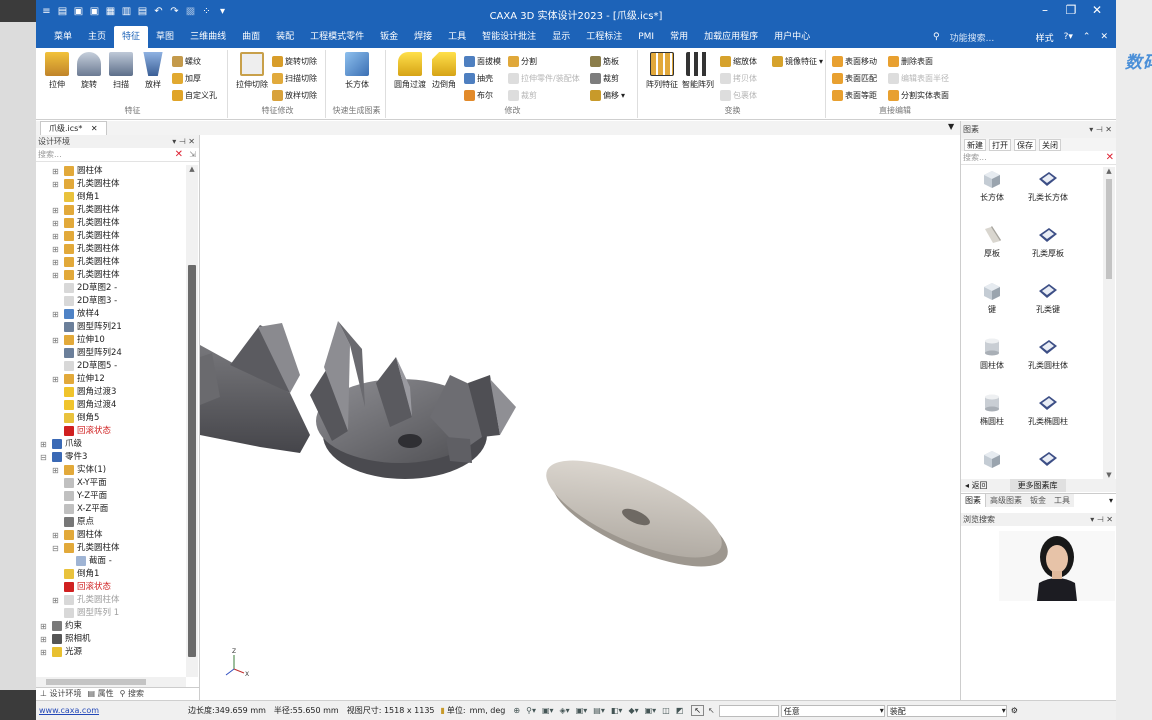 This screenshot has height=720, width=1152. What do you see at coordinates (457, 37) in the screenshot?
I see `tab-10: 工具` at bounding box center [457, 37].